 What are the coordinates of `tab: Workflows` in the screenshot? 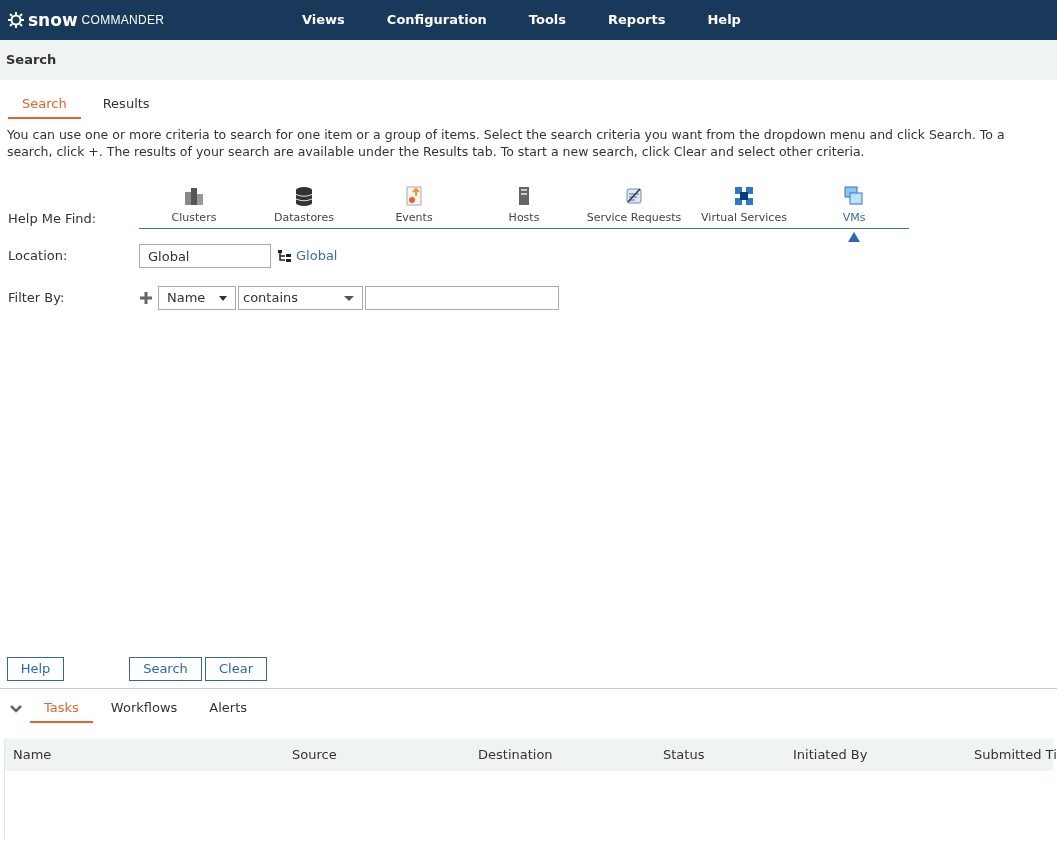 It's located at (144, 709).